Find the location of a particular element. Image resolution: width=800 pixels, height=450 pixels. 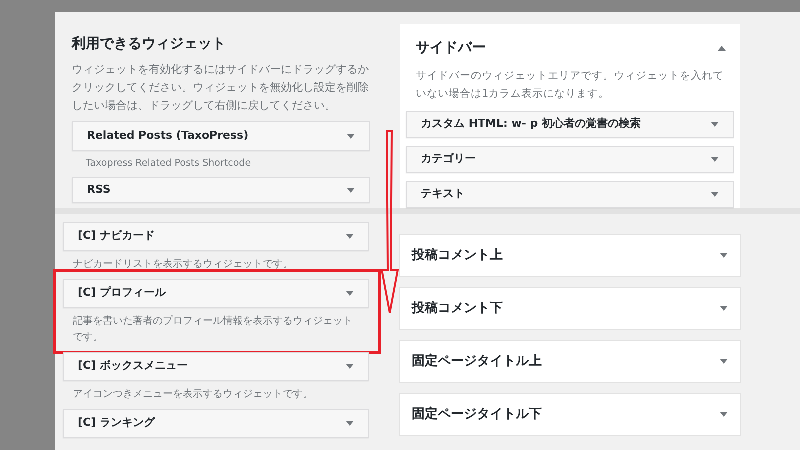

widget-area-panel: 投稿コメント上 is located at coordinates (570, 255).